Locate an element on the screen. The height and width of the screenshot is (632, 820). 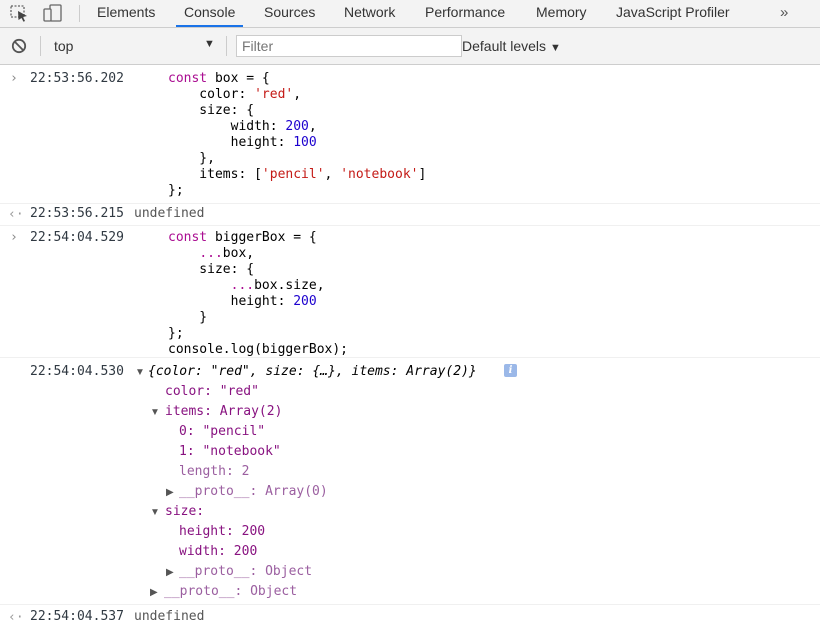
object-property: height: 200 is located at coordinates (222, 531).